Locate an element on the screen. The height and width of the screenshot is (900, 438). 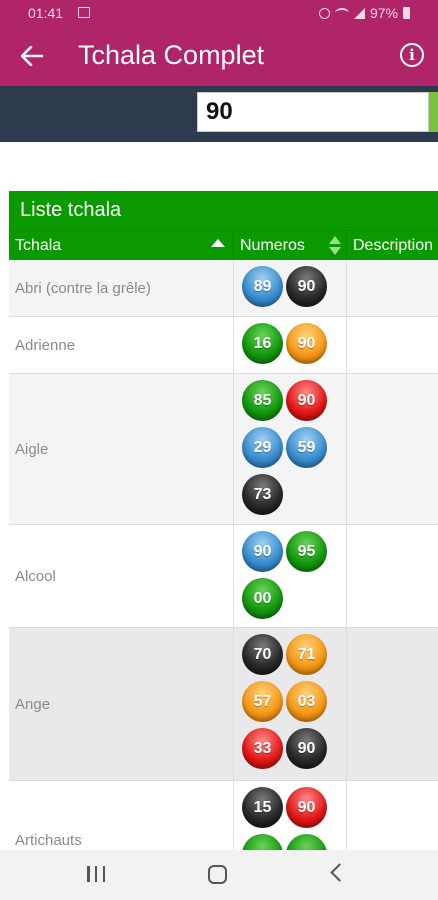
column-header-description-label: Description is located at coordinates (393, 245).